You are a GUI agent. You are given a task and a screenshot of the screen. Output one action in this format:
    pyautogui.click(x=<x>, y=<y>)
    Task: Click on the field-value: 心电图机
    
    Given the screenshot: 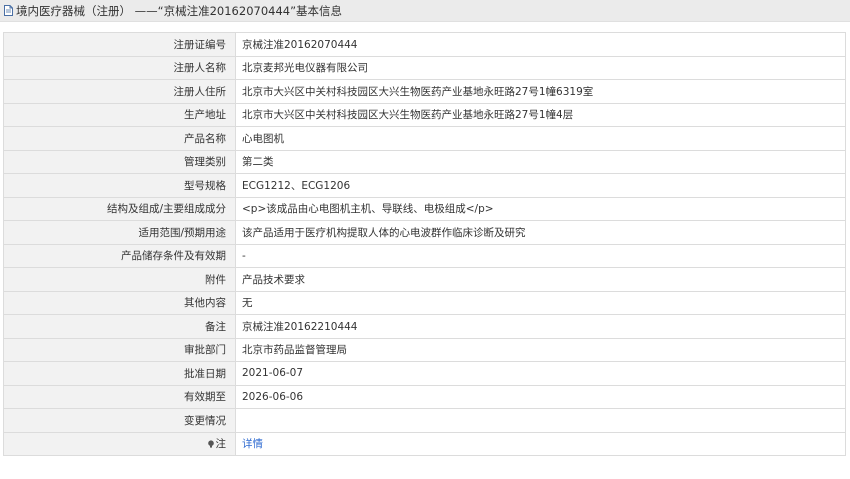 What is the action you would take?
    pyautogui.click(x=540, y=138)
    